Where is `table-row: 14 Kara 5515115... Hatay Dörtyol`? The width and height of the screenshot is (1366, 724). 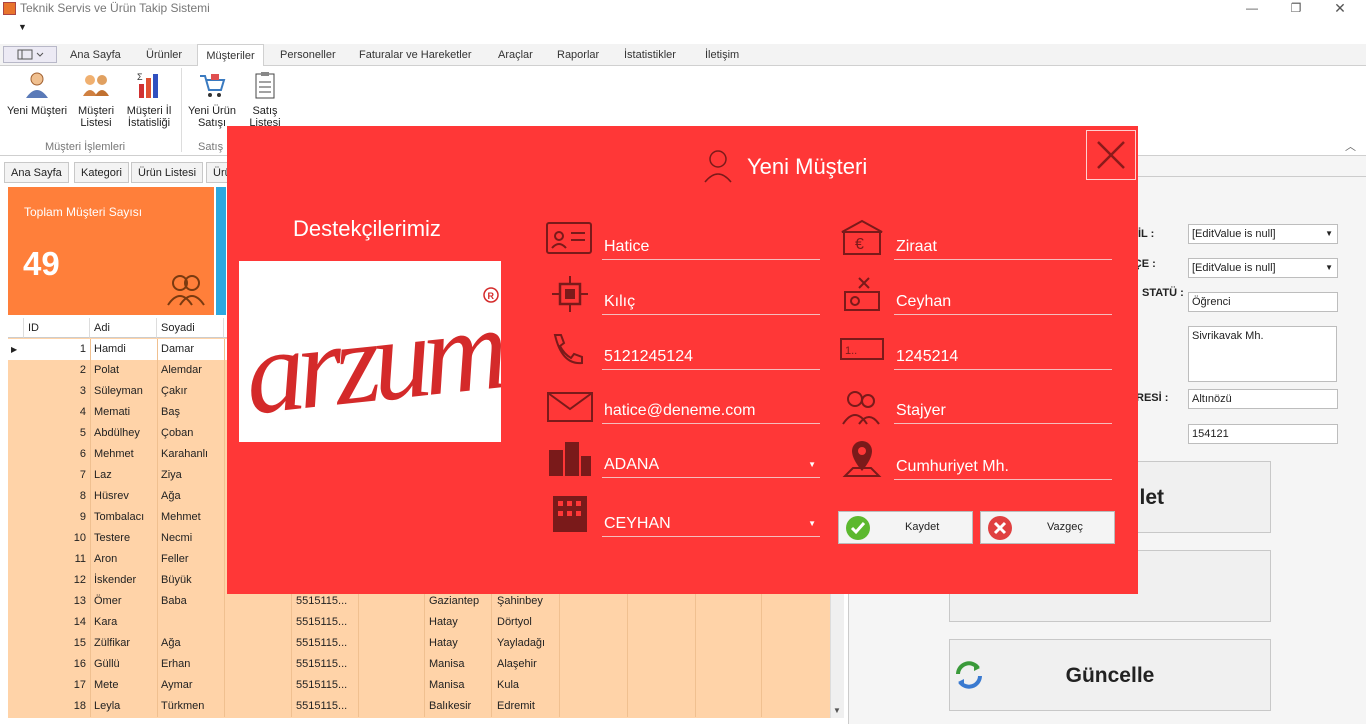
table-row: 14 Kara 5515115... Hatay Dörtyol is located at coordinates (419, 622).